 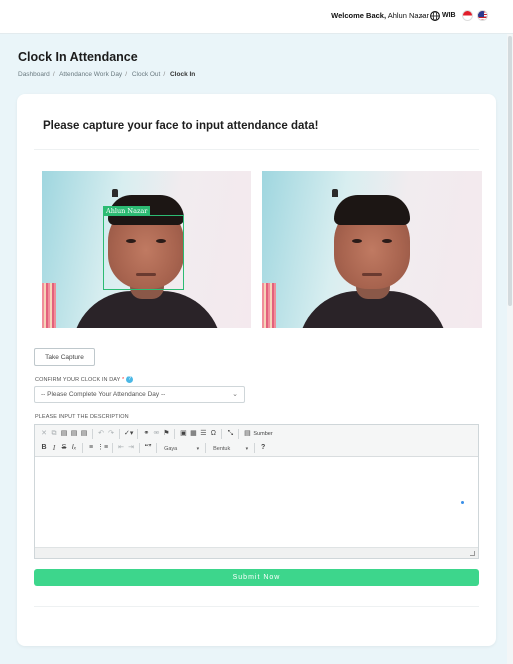 What do you see at coordinates (203, 434) in the screenshot?
I see `horizontal-line-icon: ☰` at bounding box center [203, 434].